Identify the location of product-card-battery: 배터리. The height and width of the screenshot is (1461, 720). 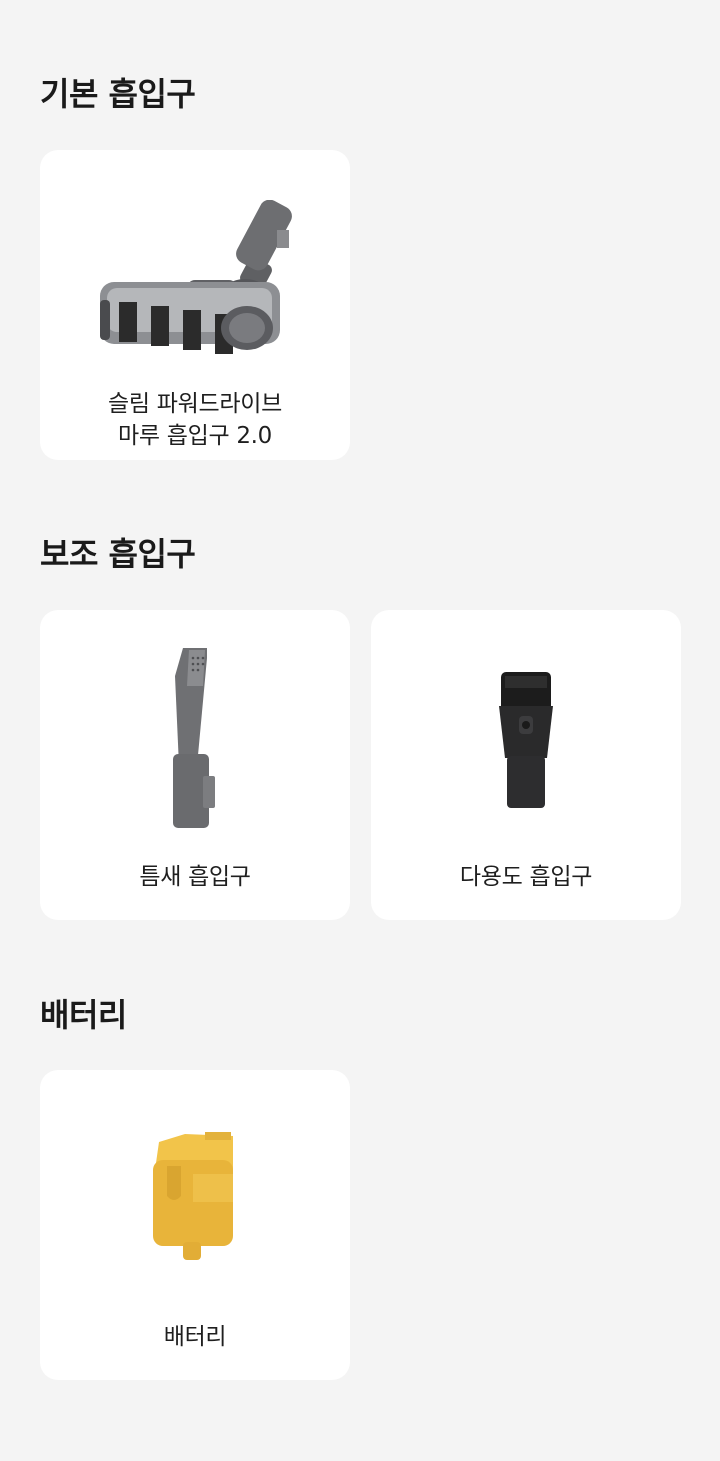
(195, 1225).